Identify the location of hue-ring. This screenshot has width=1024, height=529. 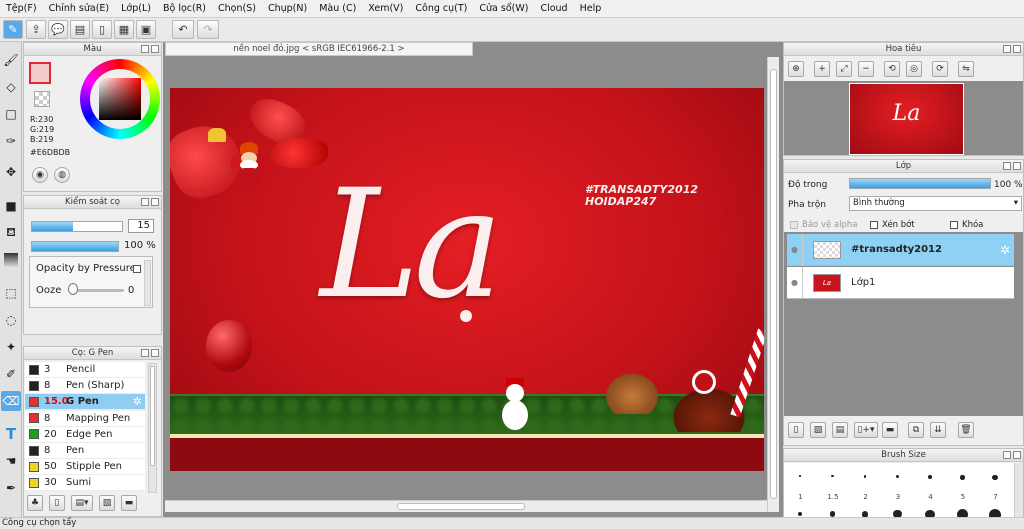
(120, 99).